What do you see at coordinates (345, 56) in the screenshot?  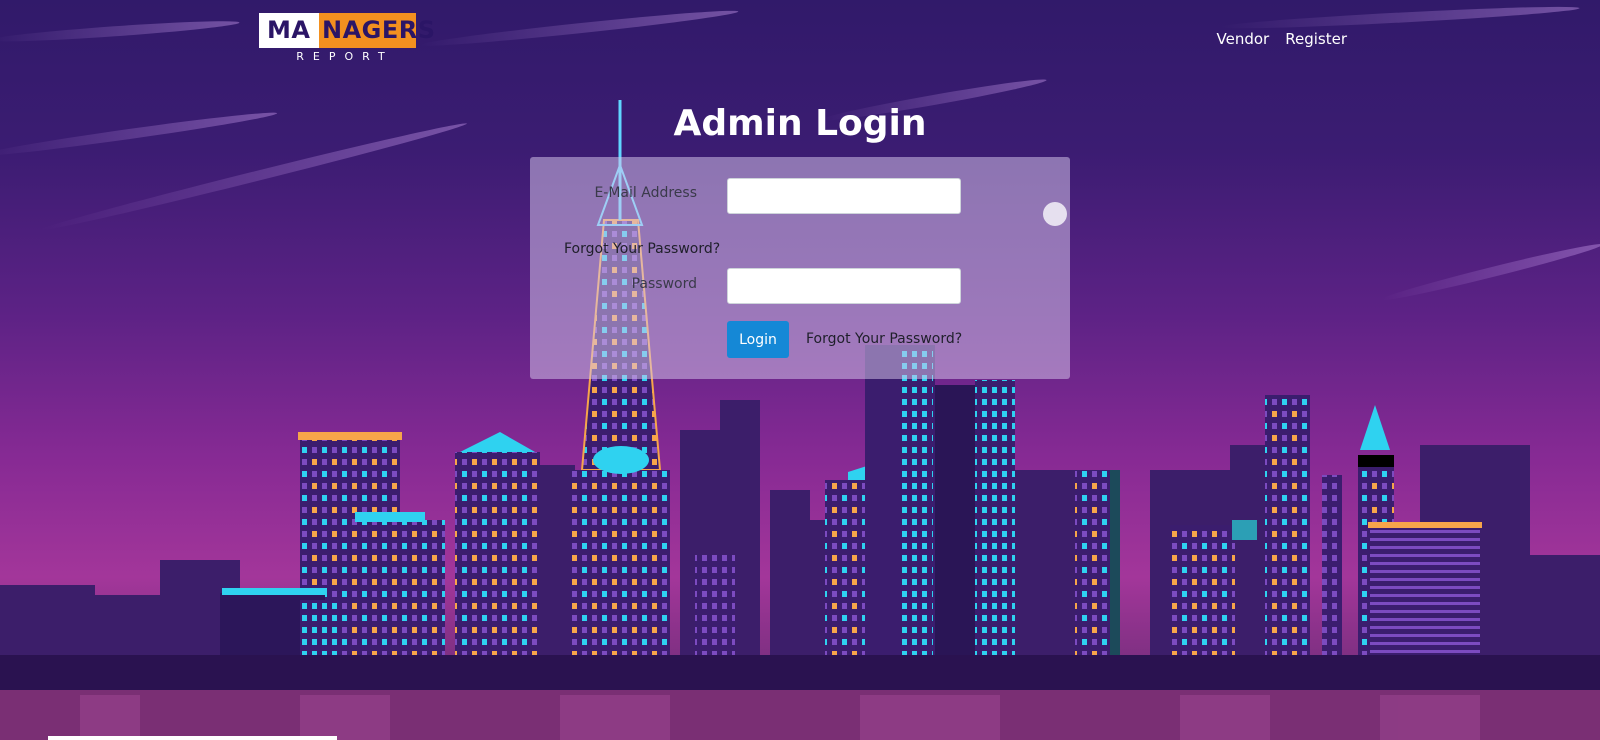 I see `logo-subtitle: REPORT` at bounding box center [345, 56].